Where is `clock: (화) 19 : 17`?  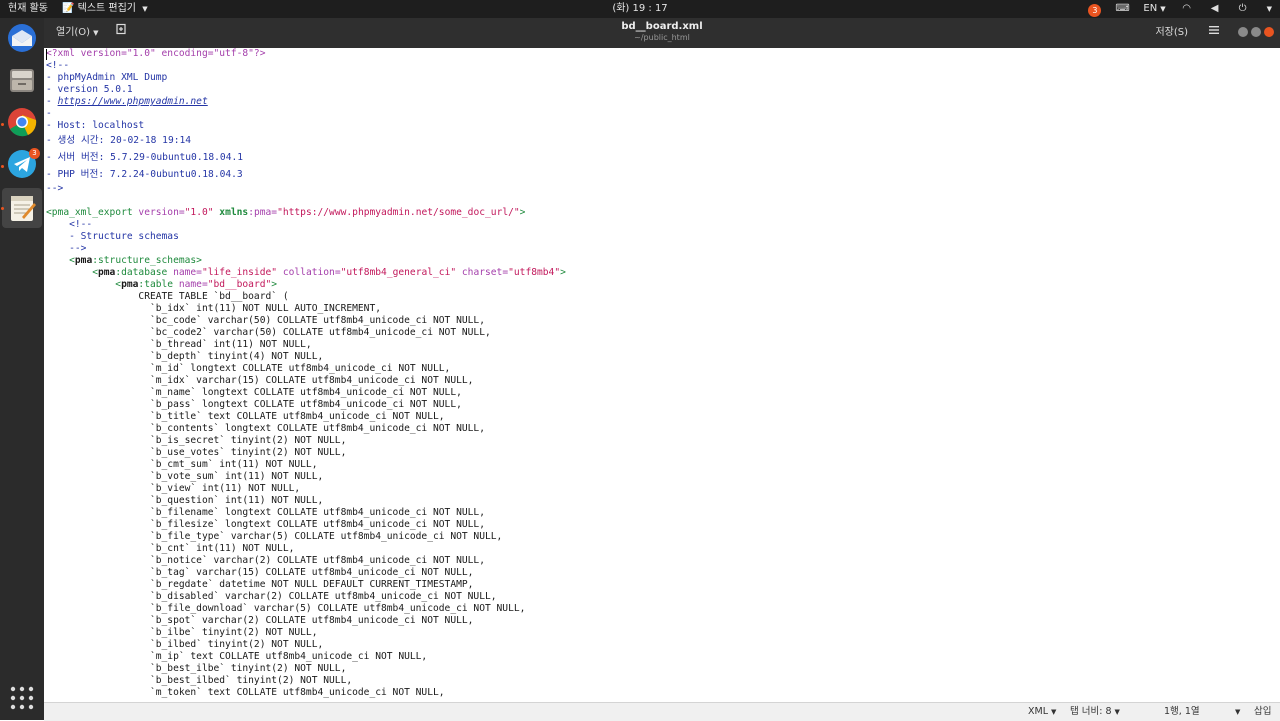
clock: (화) 19 : 17 is located at coordinates (639, 8).